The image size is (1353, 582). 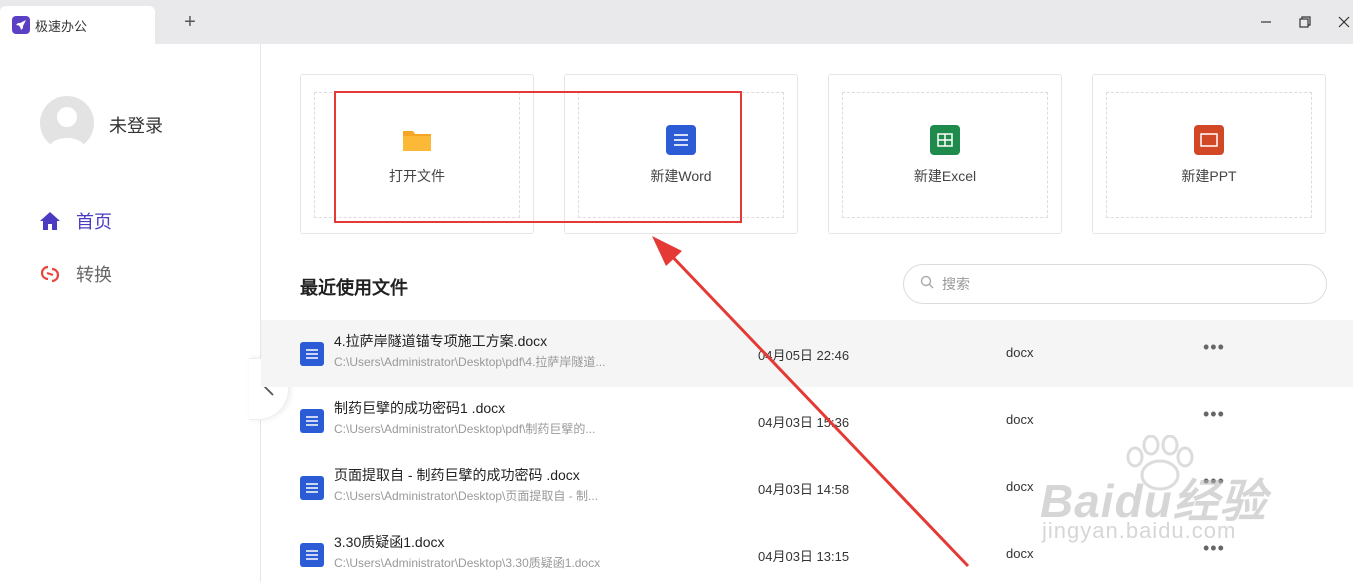 I want to click on open-file-card: 打开文件, so click(x=417, y=154).